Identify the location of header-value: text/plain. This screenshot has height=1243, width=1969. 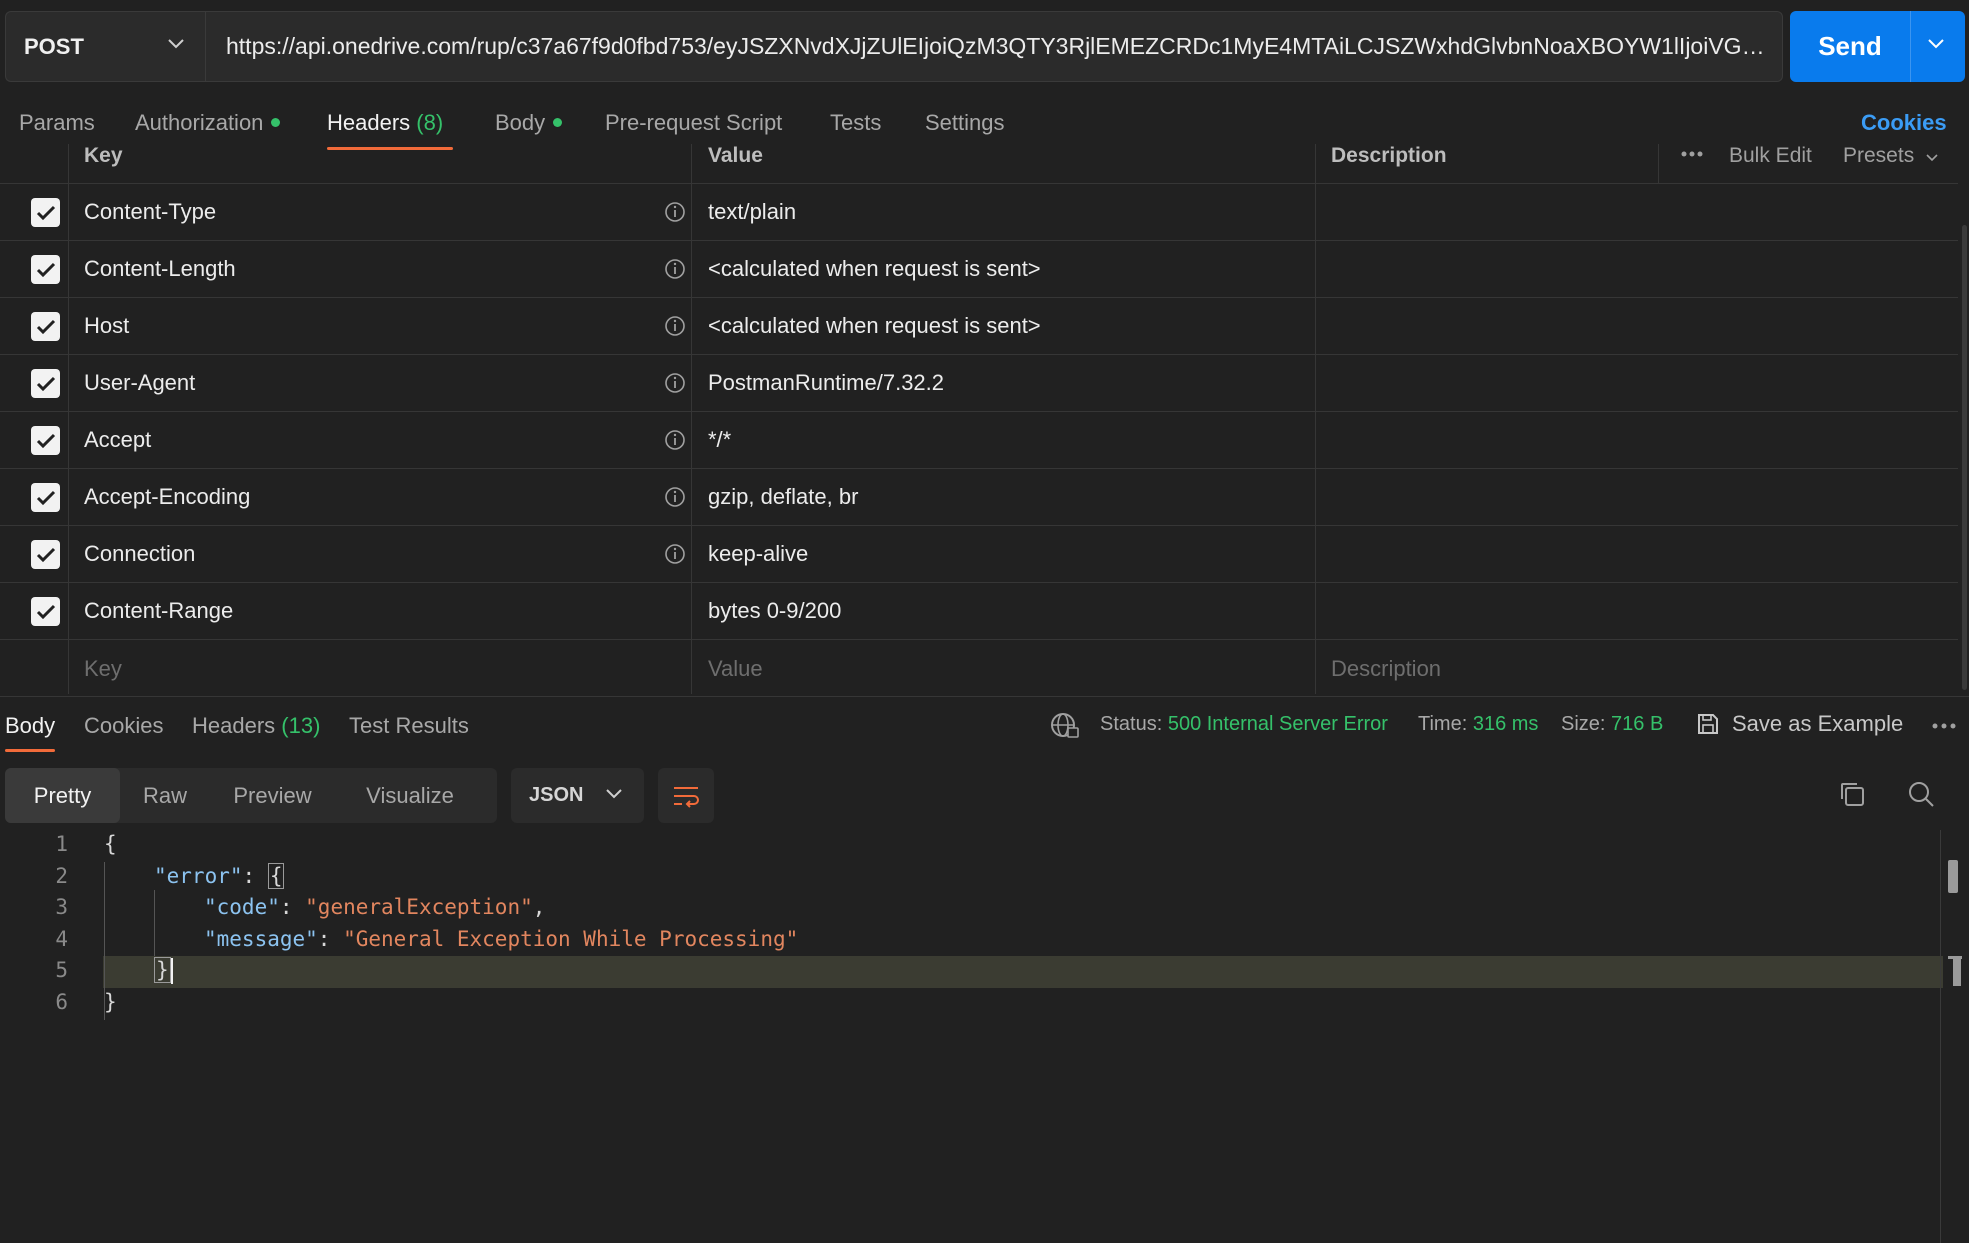
(752, 212).